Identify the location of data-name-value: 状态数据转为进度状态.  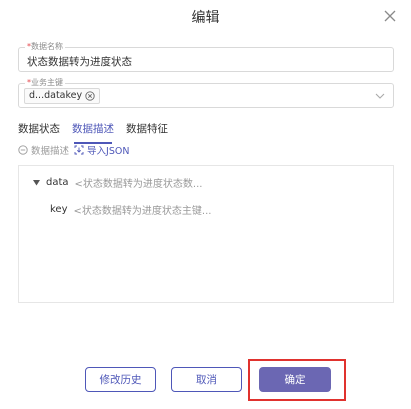
(79, 62).